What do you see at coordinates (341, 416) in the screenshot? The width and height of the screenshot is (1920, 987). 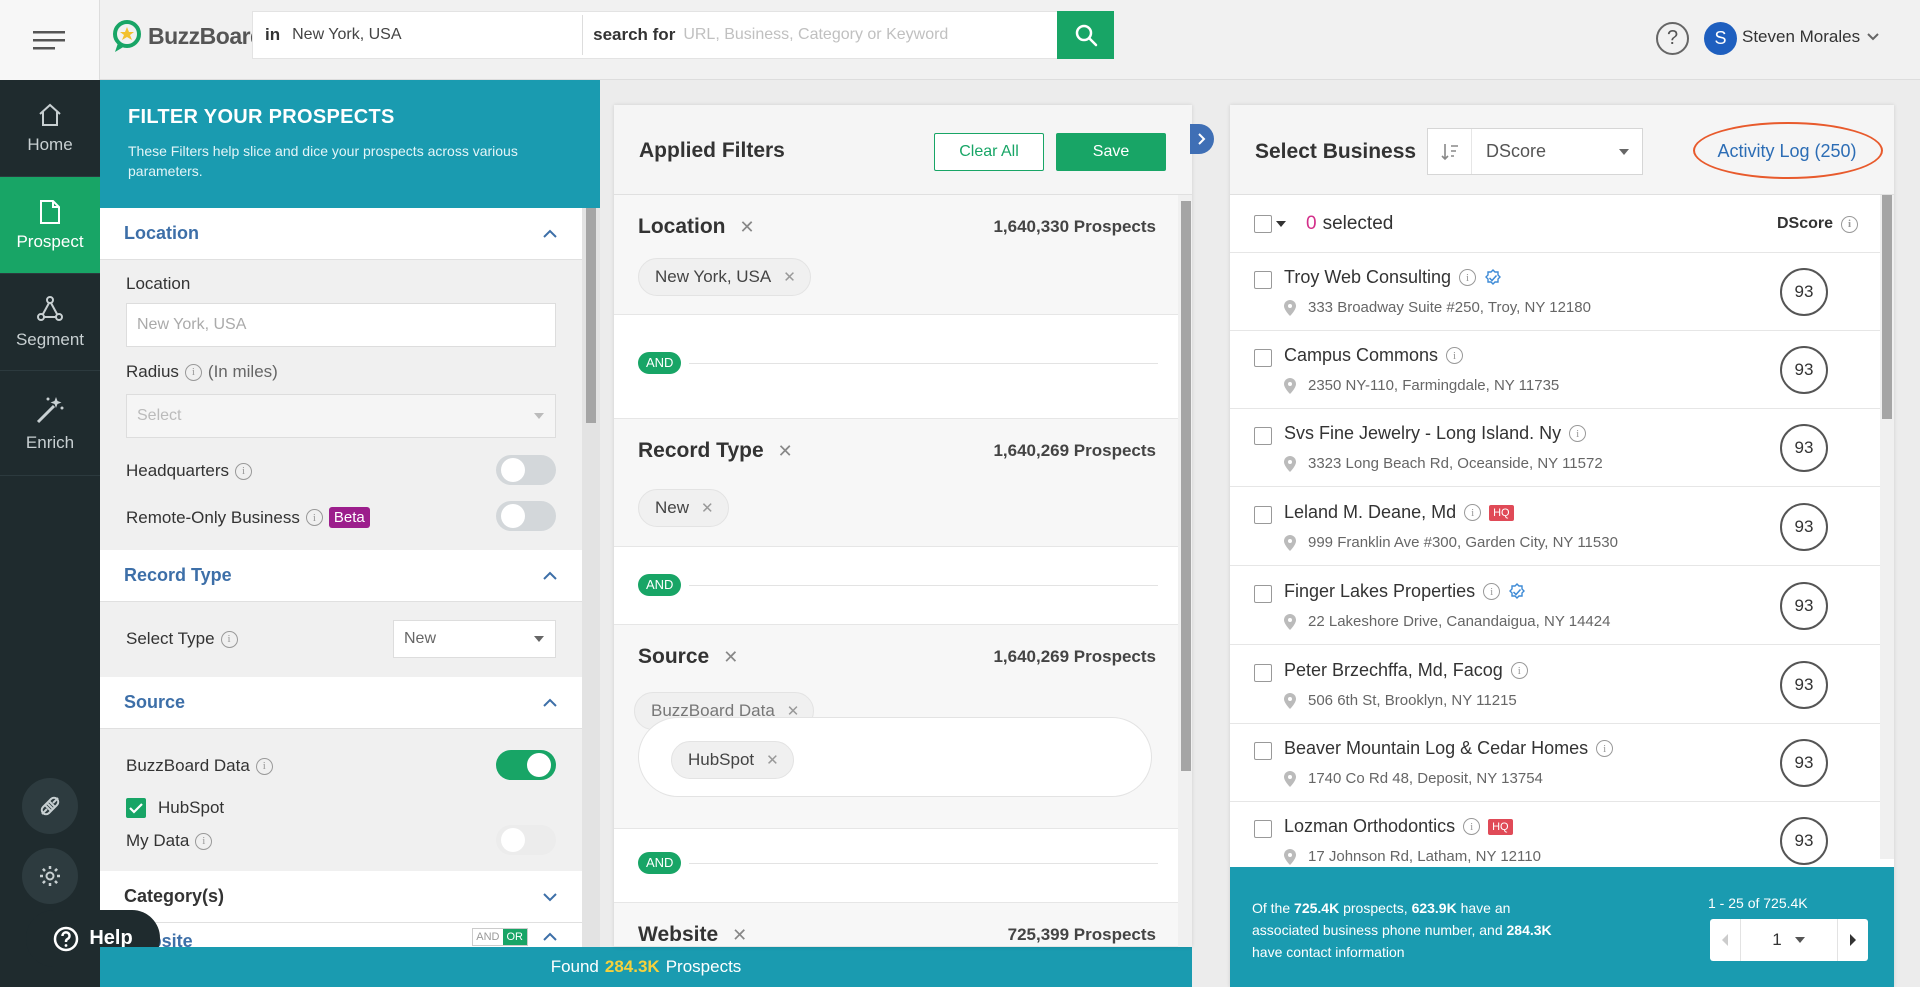 I see `radius-select: Select` at bounding box center [341, 416].